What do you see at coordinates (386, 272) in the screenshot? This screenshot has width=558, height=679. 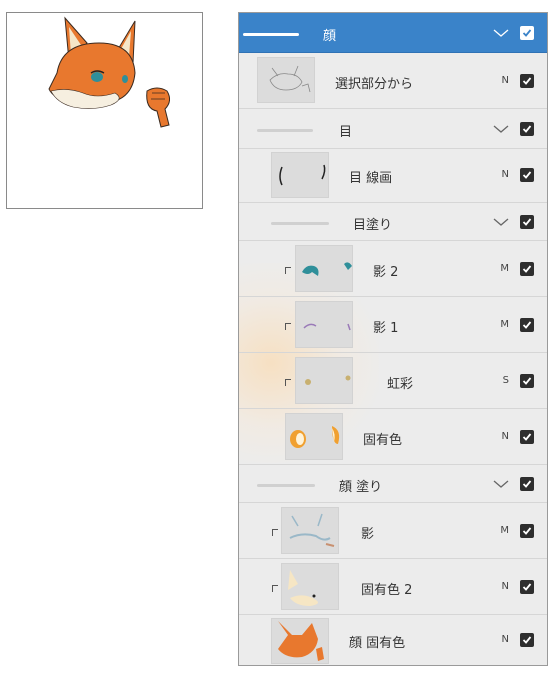 I see `layer-name: 影 2` at bounding box center [386, 272].